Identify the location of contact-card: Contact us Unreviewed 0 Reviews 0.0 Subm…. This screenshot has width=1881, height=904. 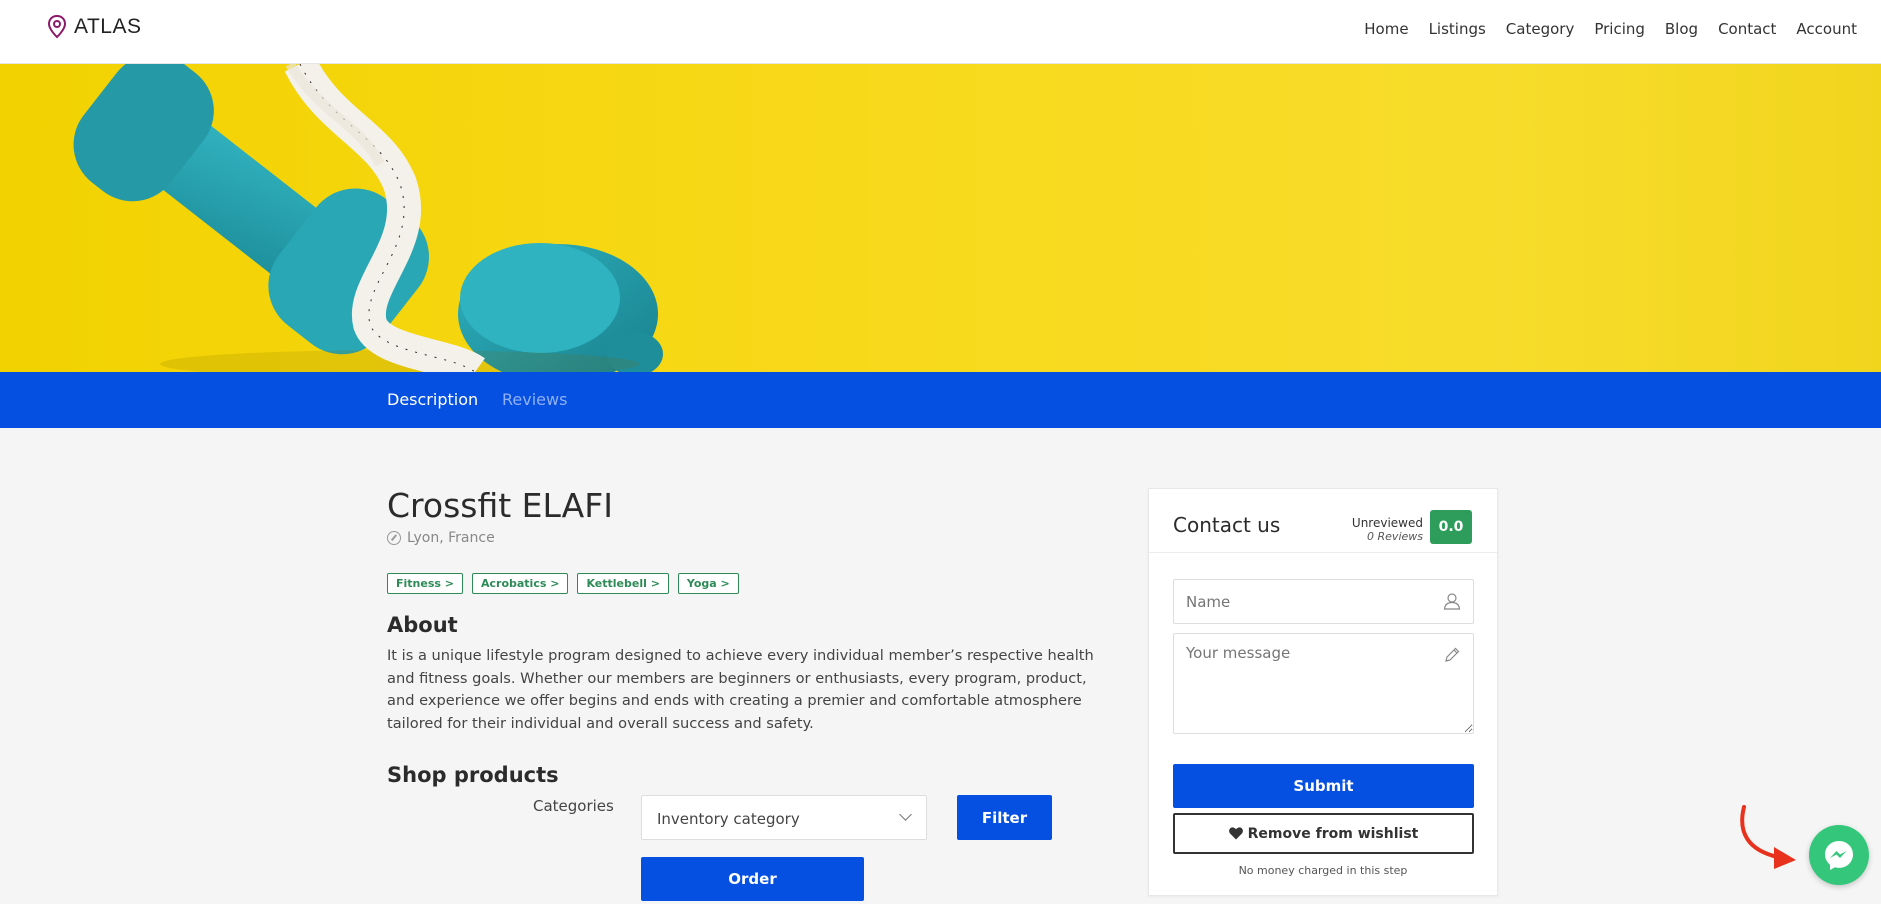
(1323, 692).